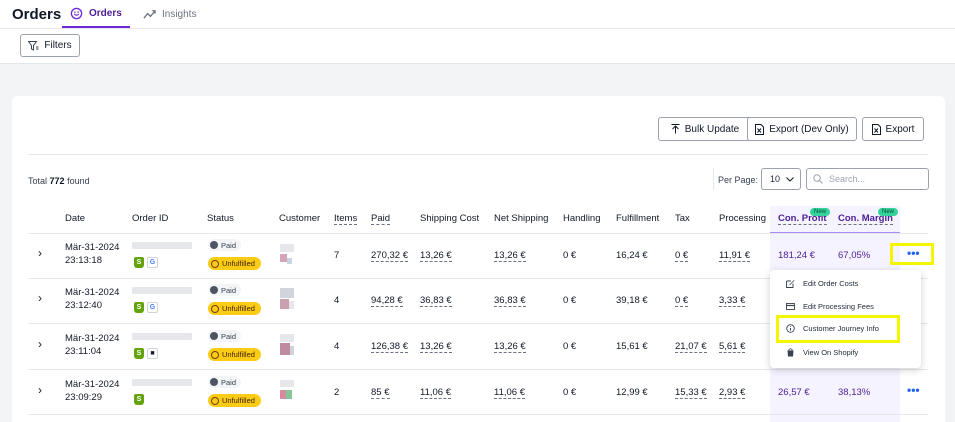 This screenshot has width=955, height=422. What do you see at coordinates (37, 14) in the screenshot?
I see `page-title: Orders` at bounding box center [37, 14].